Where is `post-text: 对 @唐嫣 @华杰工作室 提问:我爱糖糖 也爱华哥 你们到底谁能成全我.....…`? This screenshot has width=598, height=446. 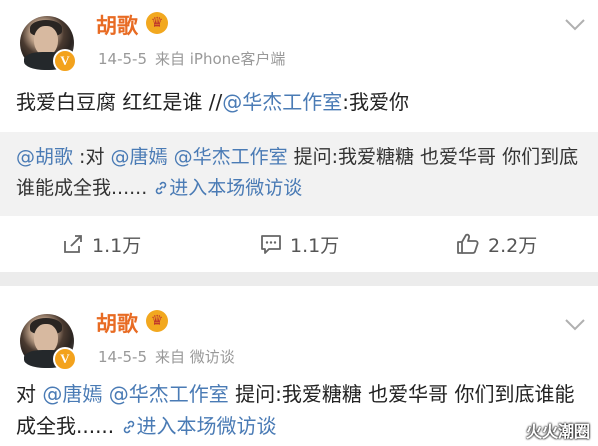
post-text: 对 @唐嫣 @华杰工作室 提问:我爱糖糖 也爱华哥 你们到底谁能成全我.....… is located at coordinates (295, 410).